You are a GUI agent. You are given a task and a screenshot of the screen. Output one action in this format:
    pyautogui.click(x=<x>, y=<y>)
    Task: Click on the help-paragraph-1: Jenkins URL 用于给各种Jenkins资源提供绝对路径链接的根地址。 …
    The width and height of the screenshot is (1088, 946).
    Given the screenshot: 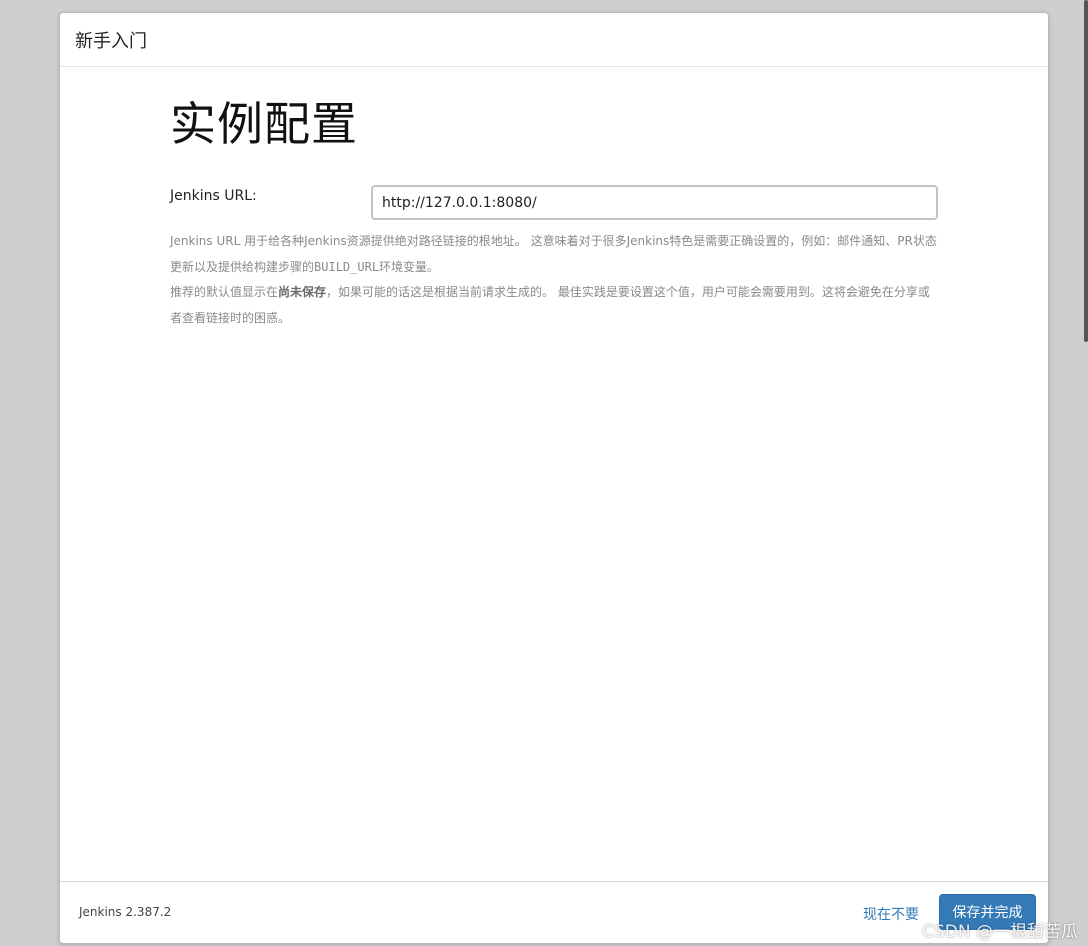 What is the action you would take?
    pyautogui.click(x=553, y=254)
    